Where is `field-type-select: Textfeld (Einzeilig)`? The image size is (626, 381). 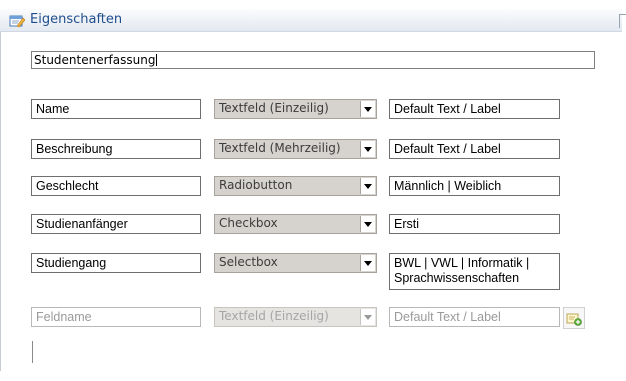 field-type-select: Textfeld (Einzeilig) is located at coordinates (295, 109).